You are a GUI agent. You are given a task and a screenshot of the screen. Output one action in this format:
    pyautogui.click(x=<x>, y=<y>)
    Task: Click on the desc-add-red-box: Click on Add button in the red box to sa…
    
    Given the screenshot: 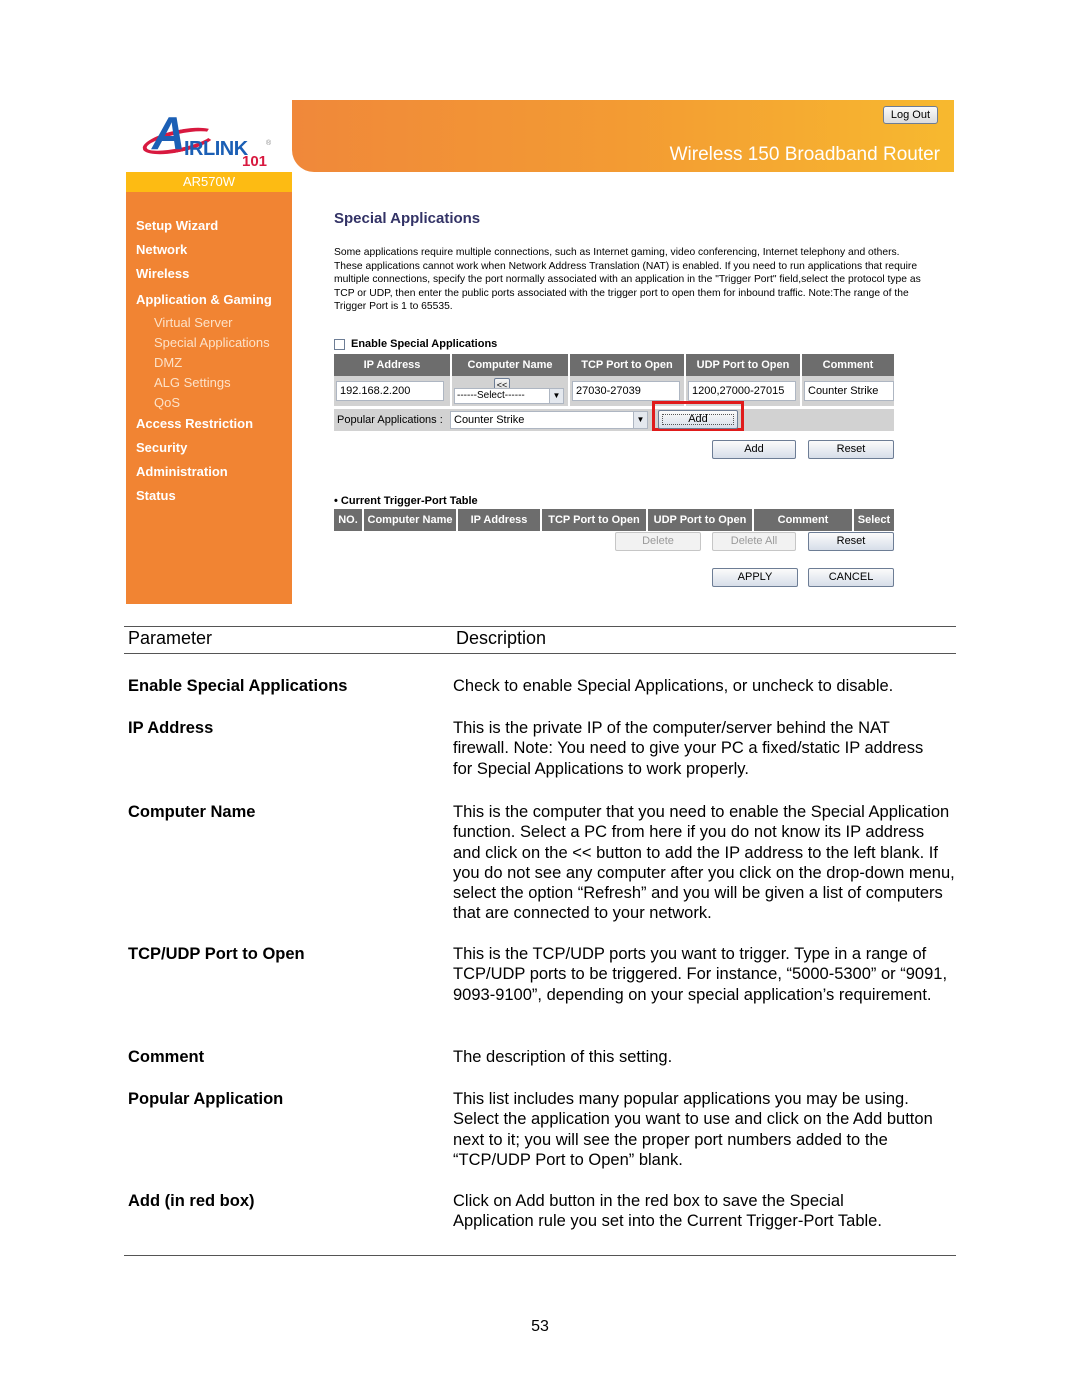 What is the action you would take?
    pyautogui.click(x=667, y=1211)
    